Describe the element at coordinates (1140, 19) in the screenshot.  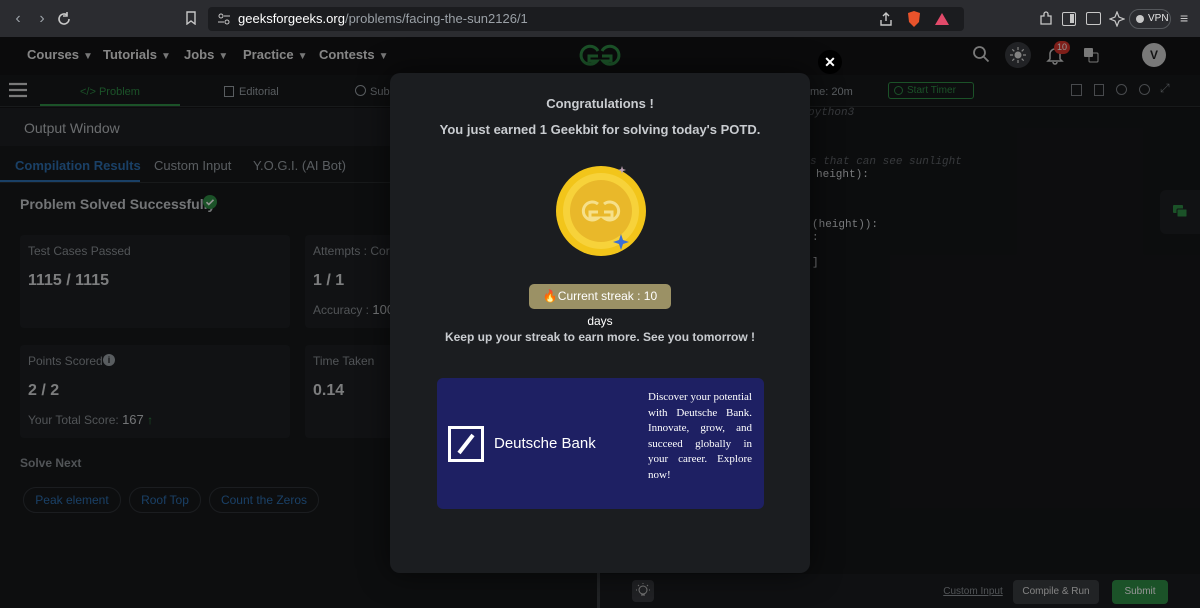
I see `vpn-icon` at that location.